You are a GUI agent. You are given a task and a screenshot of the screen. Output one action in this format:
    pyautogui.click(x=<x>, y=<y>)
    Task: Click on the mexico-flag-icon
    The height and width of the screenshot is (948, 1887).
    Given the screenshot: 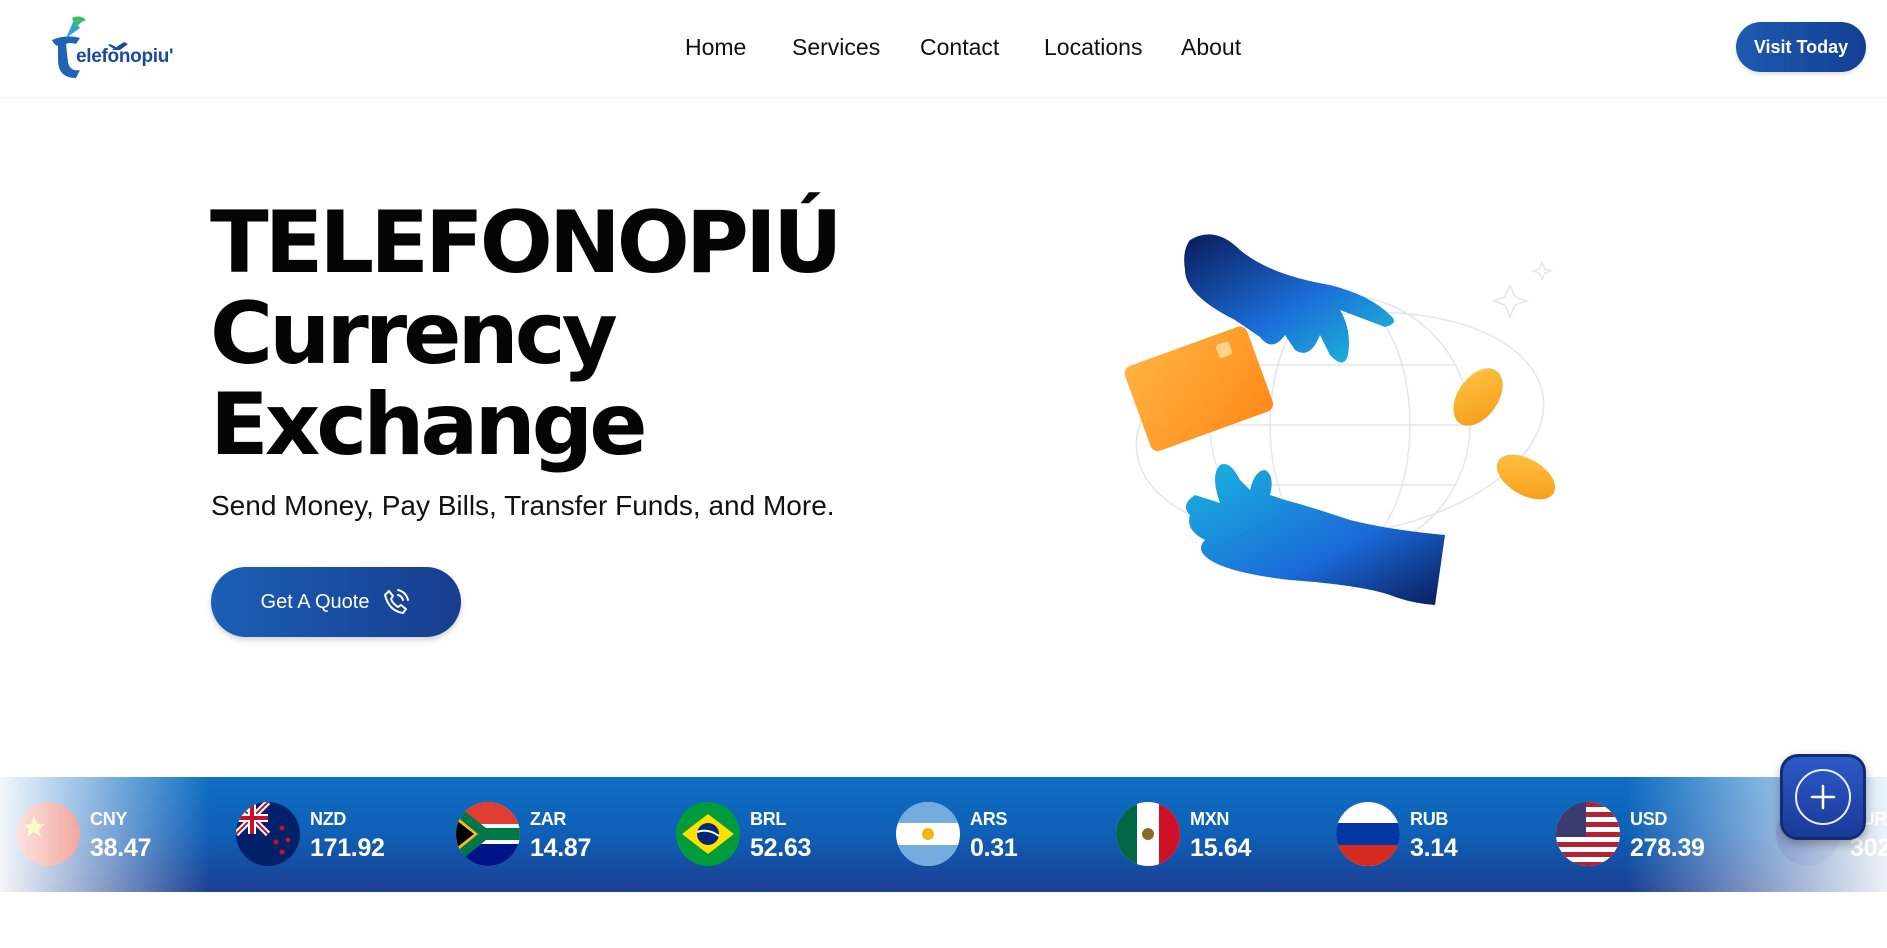 What is the action you would take?
    pyautogui.click(x=1148, y=834)
    